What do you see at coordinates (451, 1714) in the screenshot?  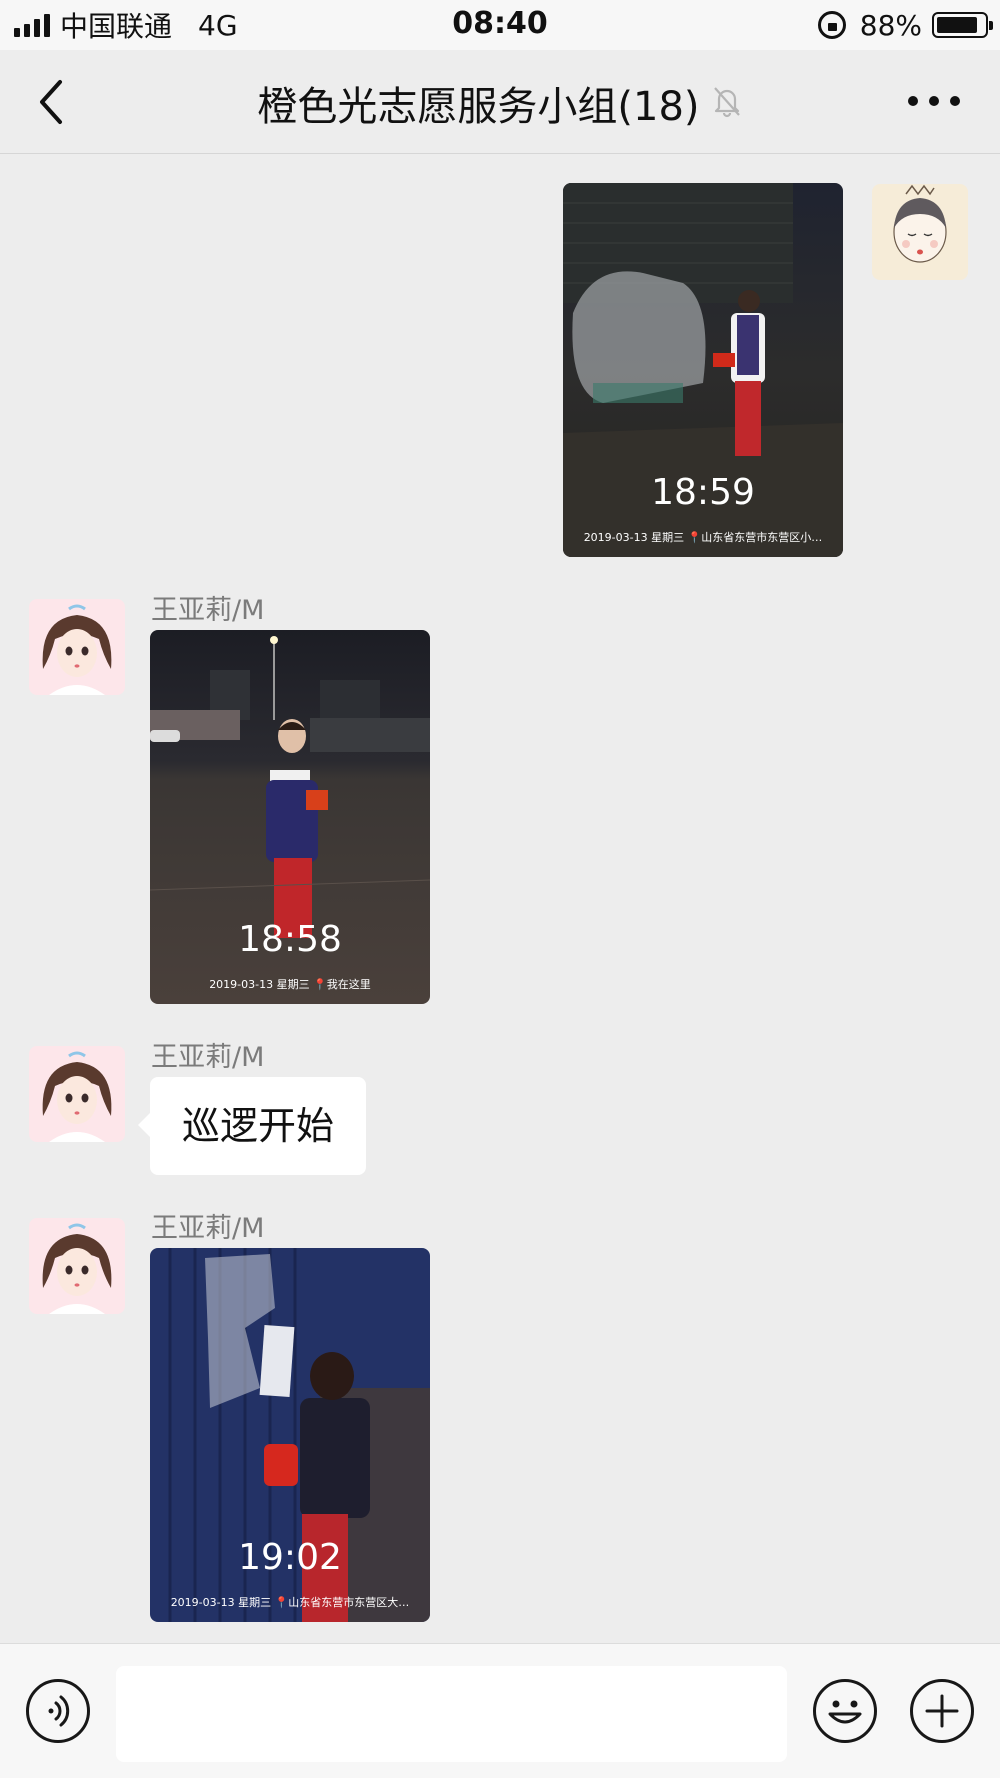 I see `message-input` at bounding box center [451, 1714].